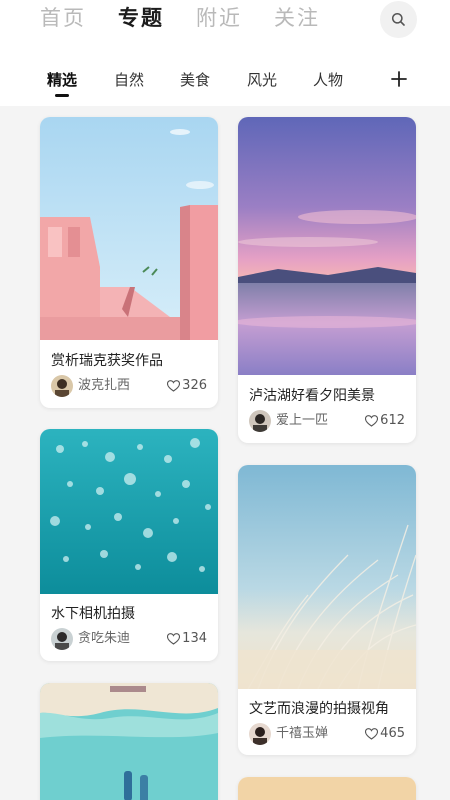  I want to click on card-author: 千禧玉婵, so click(302, 734).